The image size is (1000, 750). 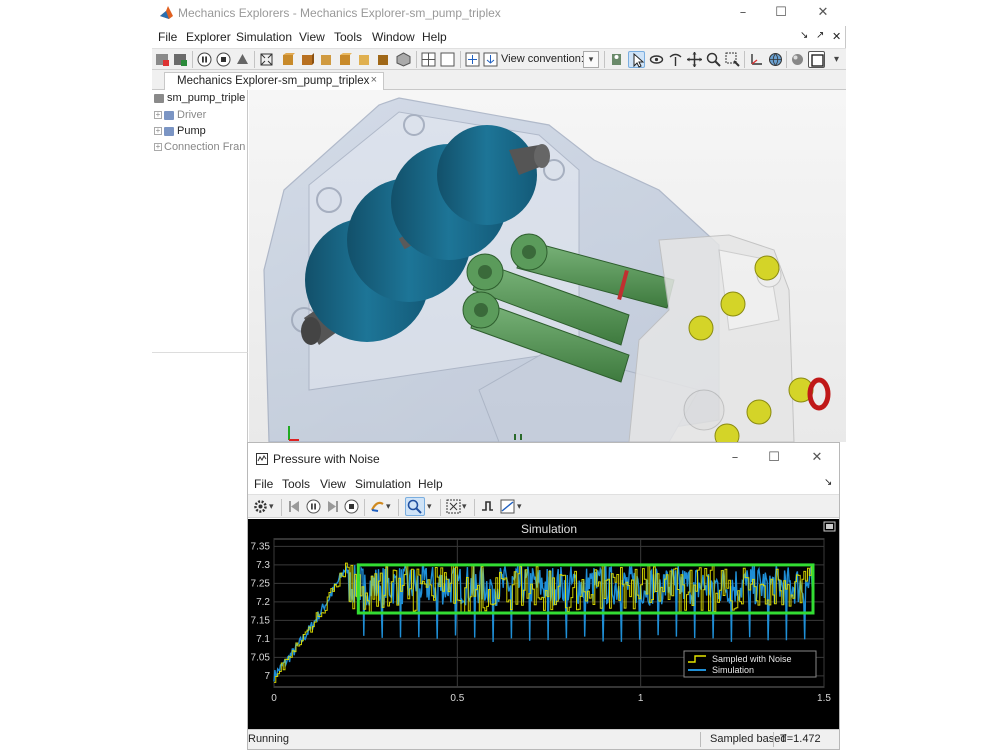 I want to click on tab-label: Mechanics Explorer-sm_pump_triplex, so click(x=273, y=81).